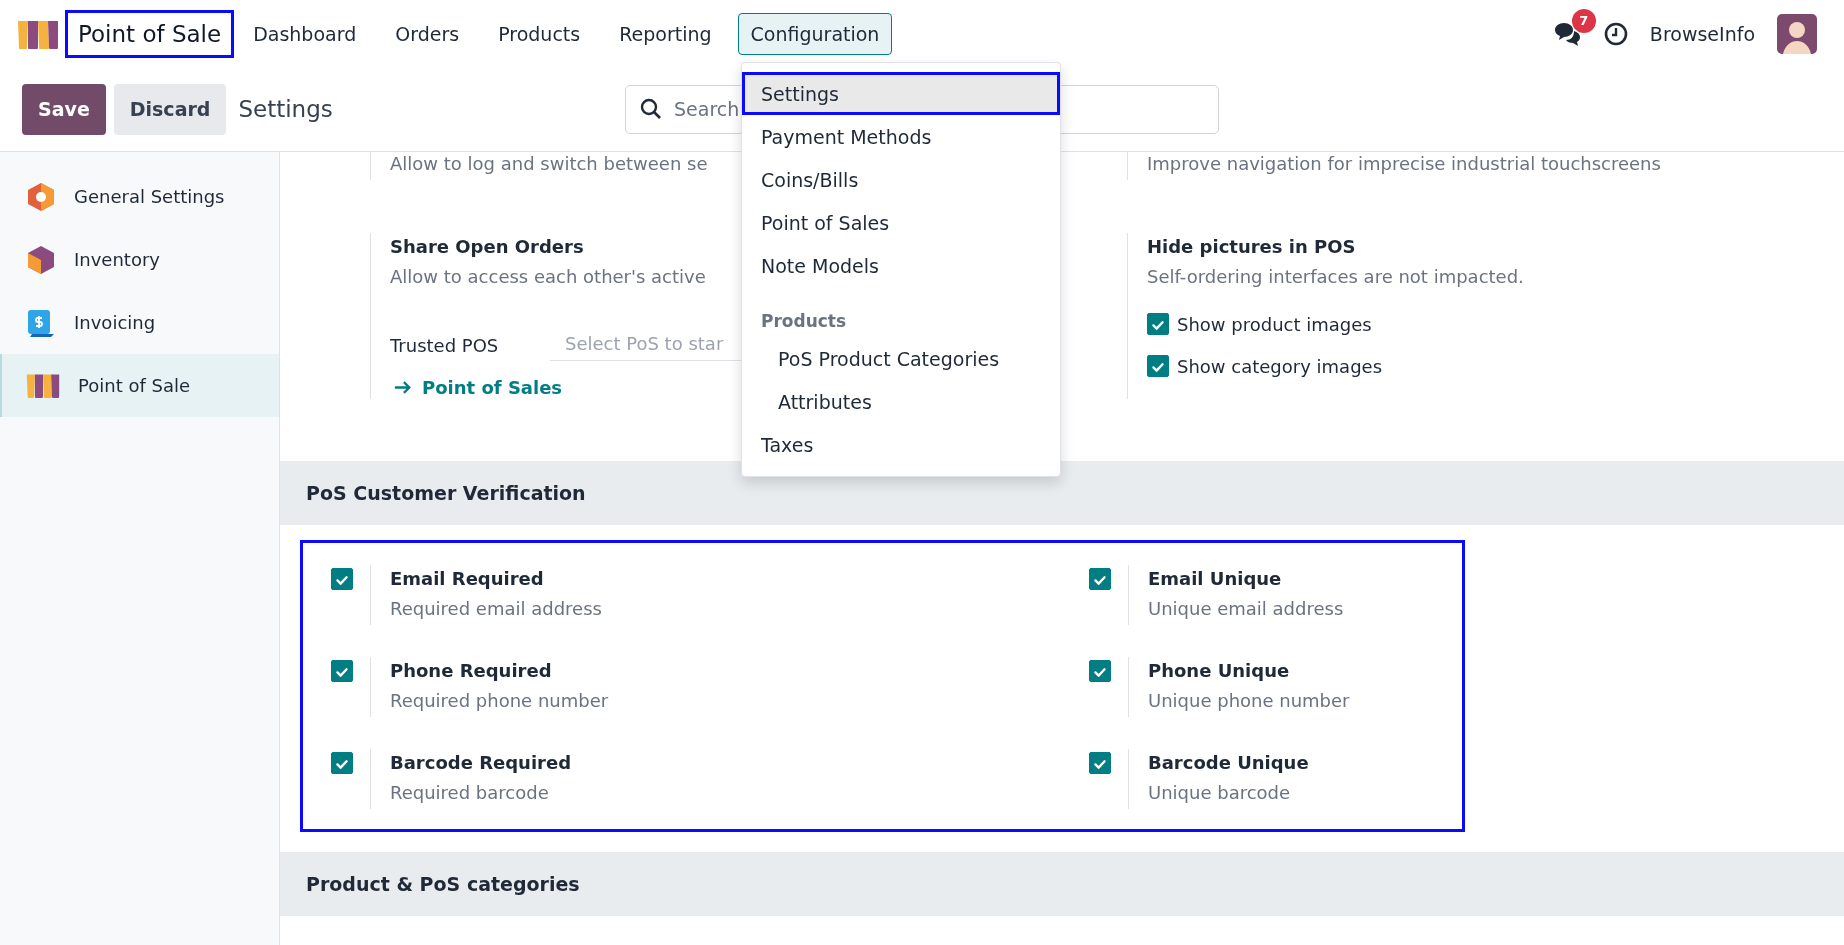 This screenshot has width=1844, height=945. What do you see at coordinates (139, 259) in the screenshot?
I see `sidebar-item: Inventory` at bounding box center [139, 259].